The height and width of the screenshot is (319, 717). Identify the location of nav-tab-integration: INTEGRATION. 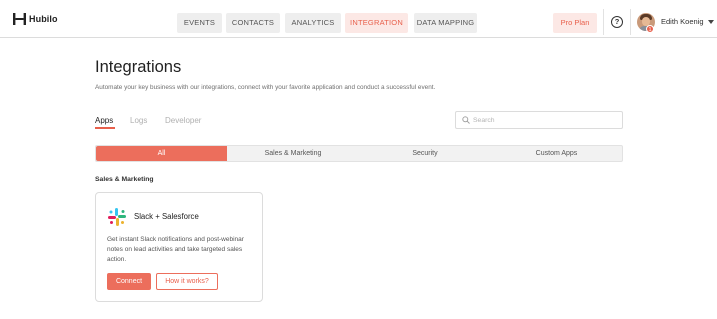
(376, 23).